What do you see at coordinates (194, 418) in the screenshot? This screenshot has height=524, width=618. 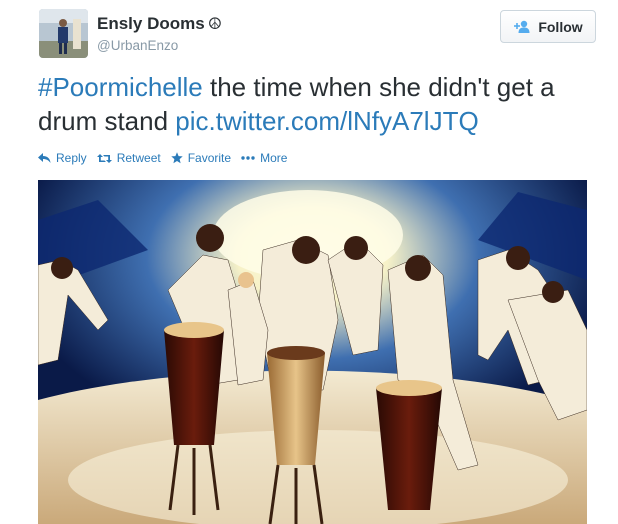 I see `drum-left` at bounding box center [194, 418].